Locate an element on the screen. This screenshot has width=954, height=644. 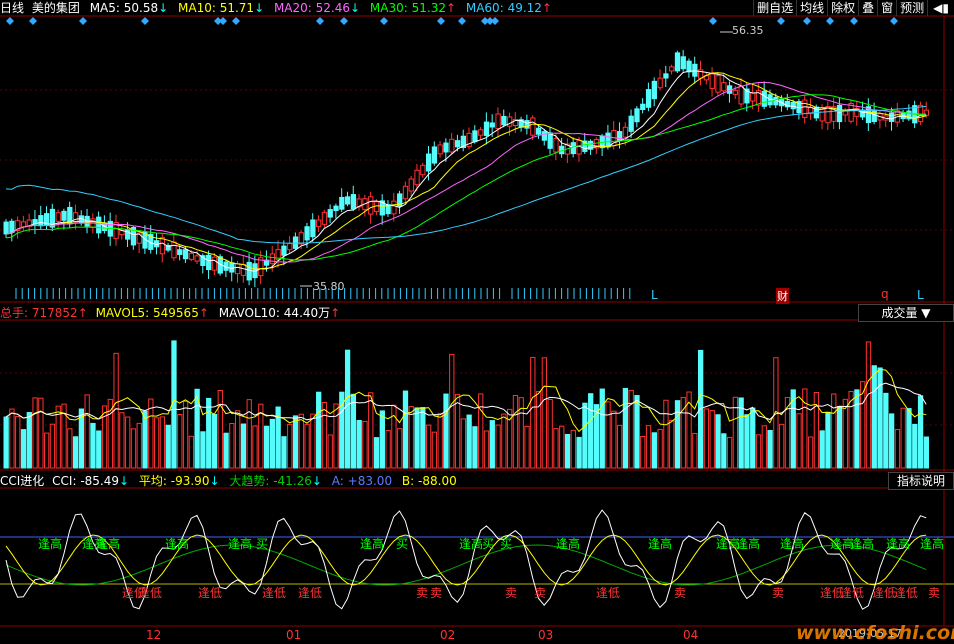
a-label: A: is located at coordinates (337, 481).